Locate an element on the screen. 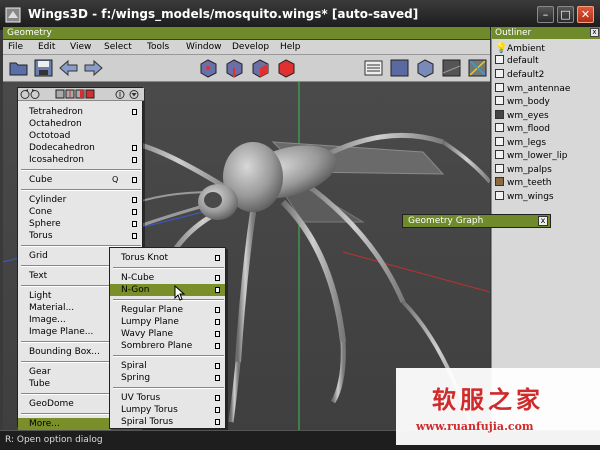 This screenshot has width=600, height=450. menu-item-torus-knot: Torus Knot is located at coordinates (167, 258).